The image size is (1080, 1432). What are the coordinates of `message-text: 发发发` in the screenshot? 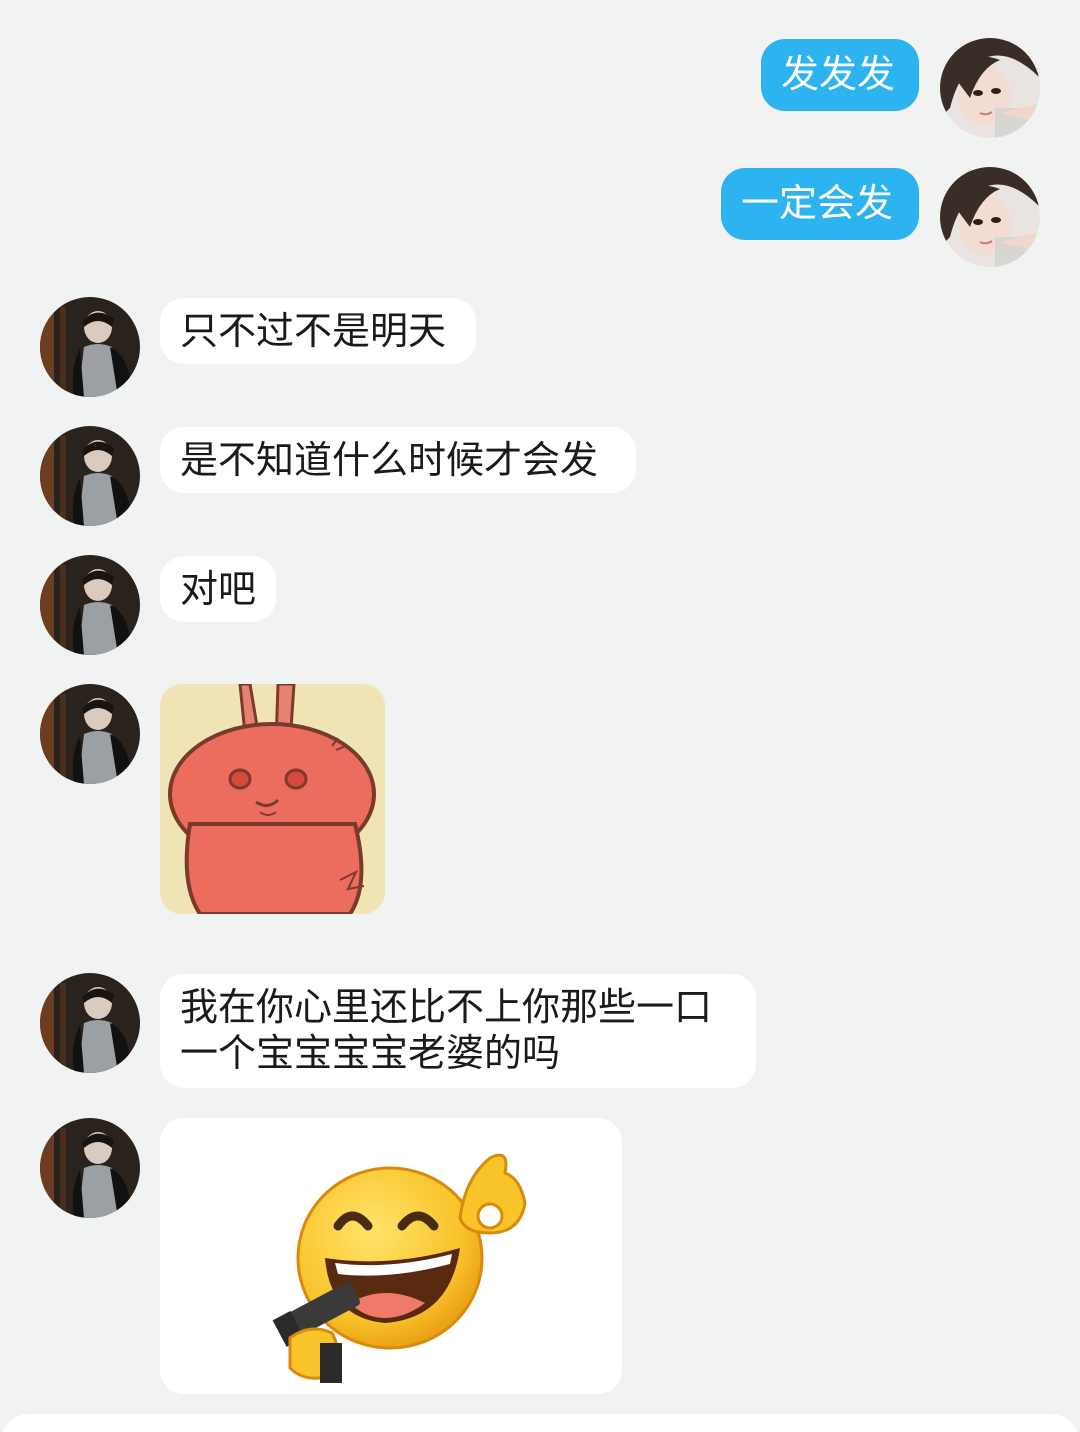 It's located at (838, 74).